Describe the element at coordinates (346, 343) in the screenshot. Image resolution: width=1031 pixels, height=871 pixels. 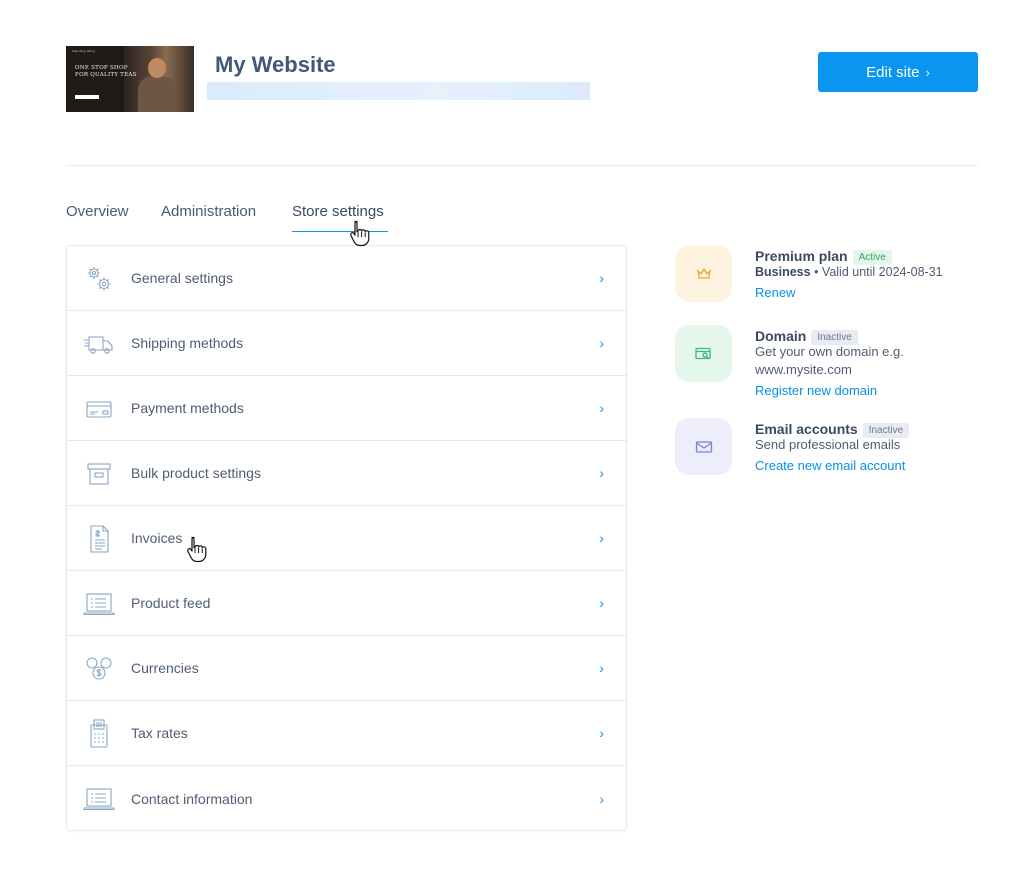
I see `settings-row-shipping: Shipping methods ›` at that location.